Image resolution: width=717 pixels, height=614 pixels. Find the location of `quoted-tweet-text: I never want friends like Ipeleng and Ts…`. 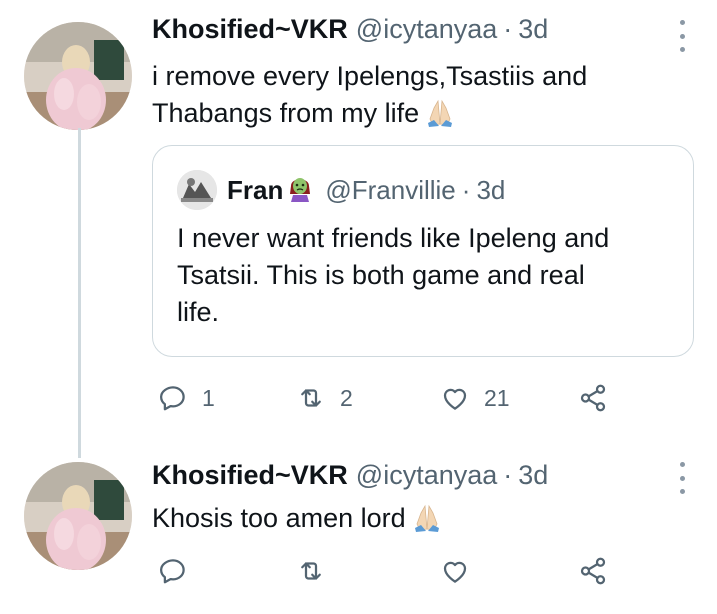

quoted-tweet-text: I never want friends like Ipeleng and Ts… is located at coordinates (427, 275).